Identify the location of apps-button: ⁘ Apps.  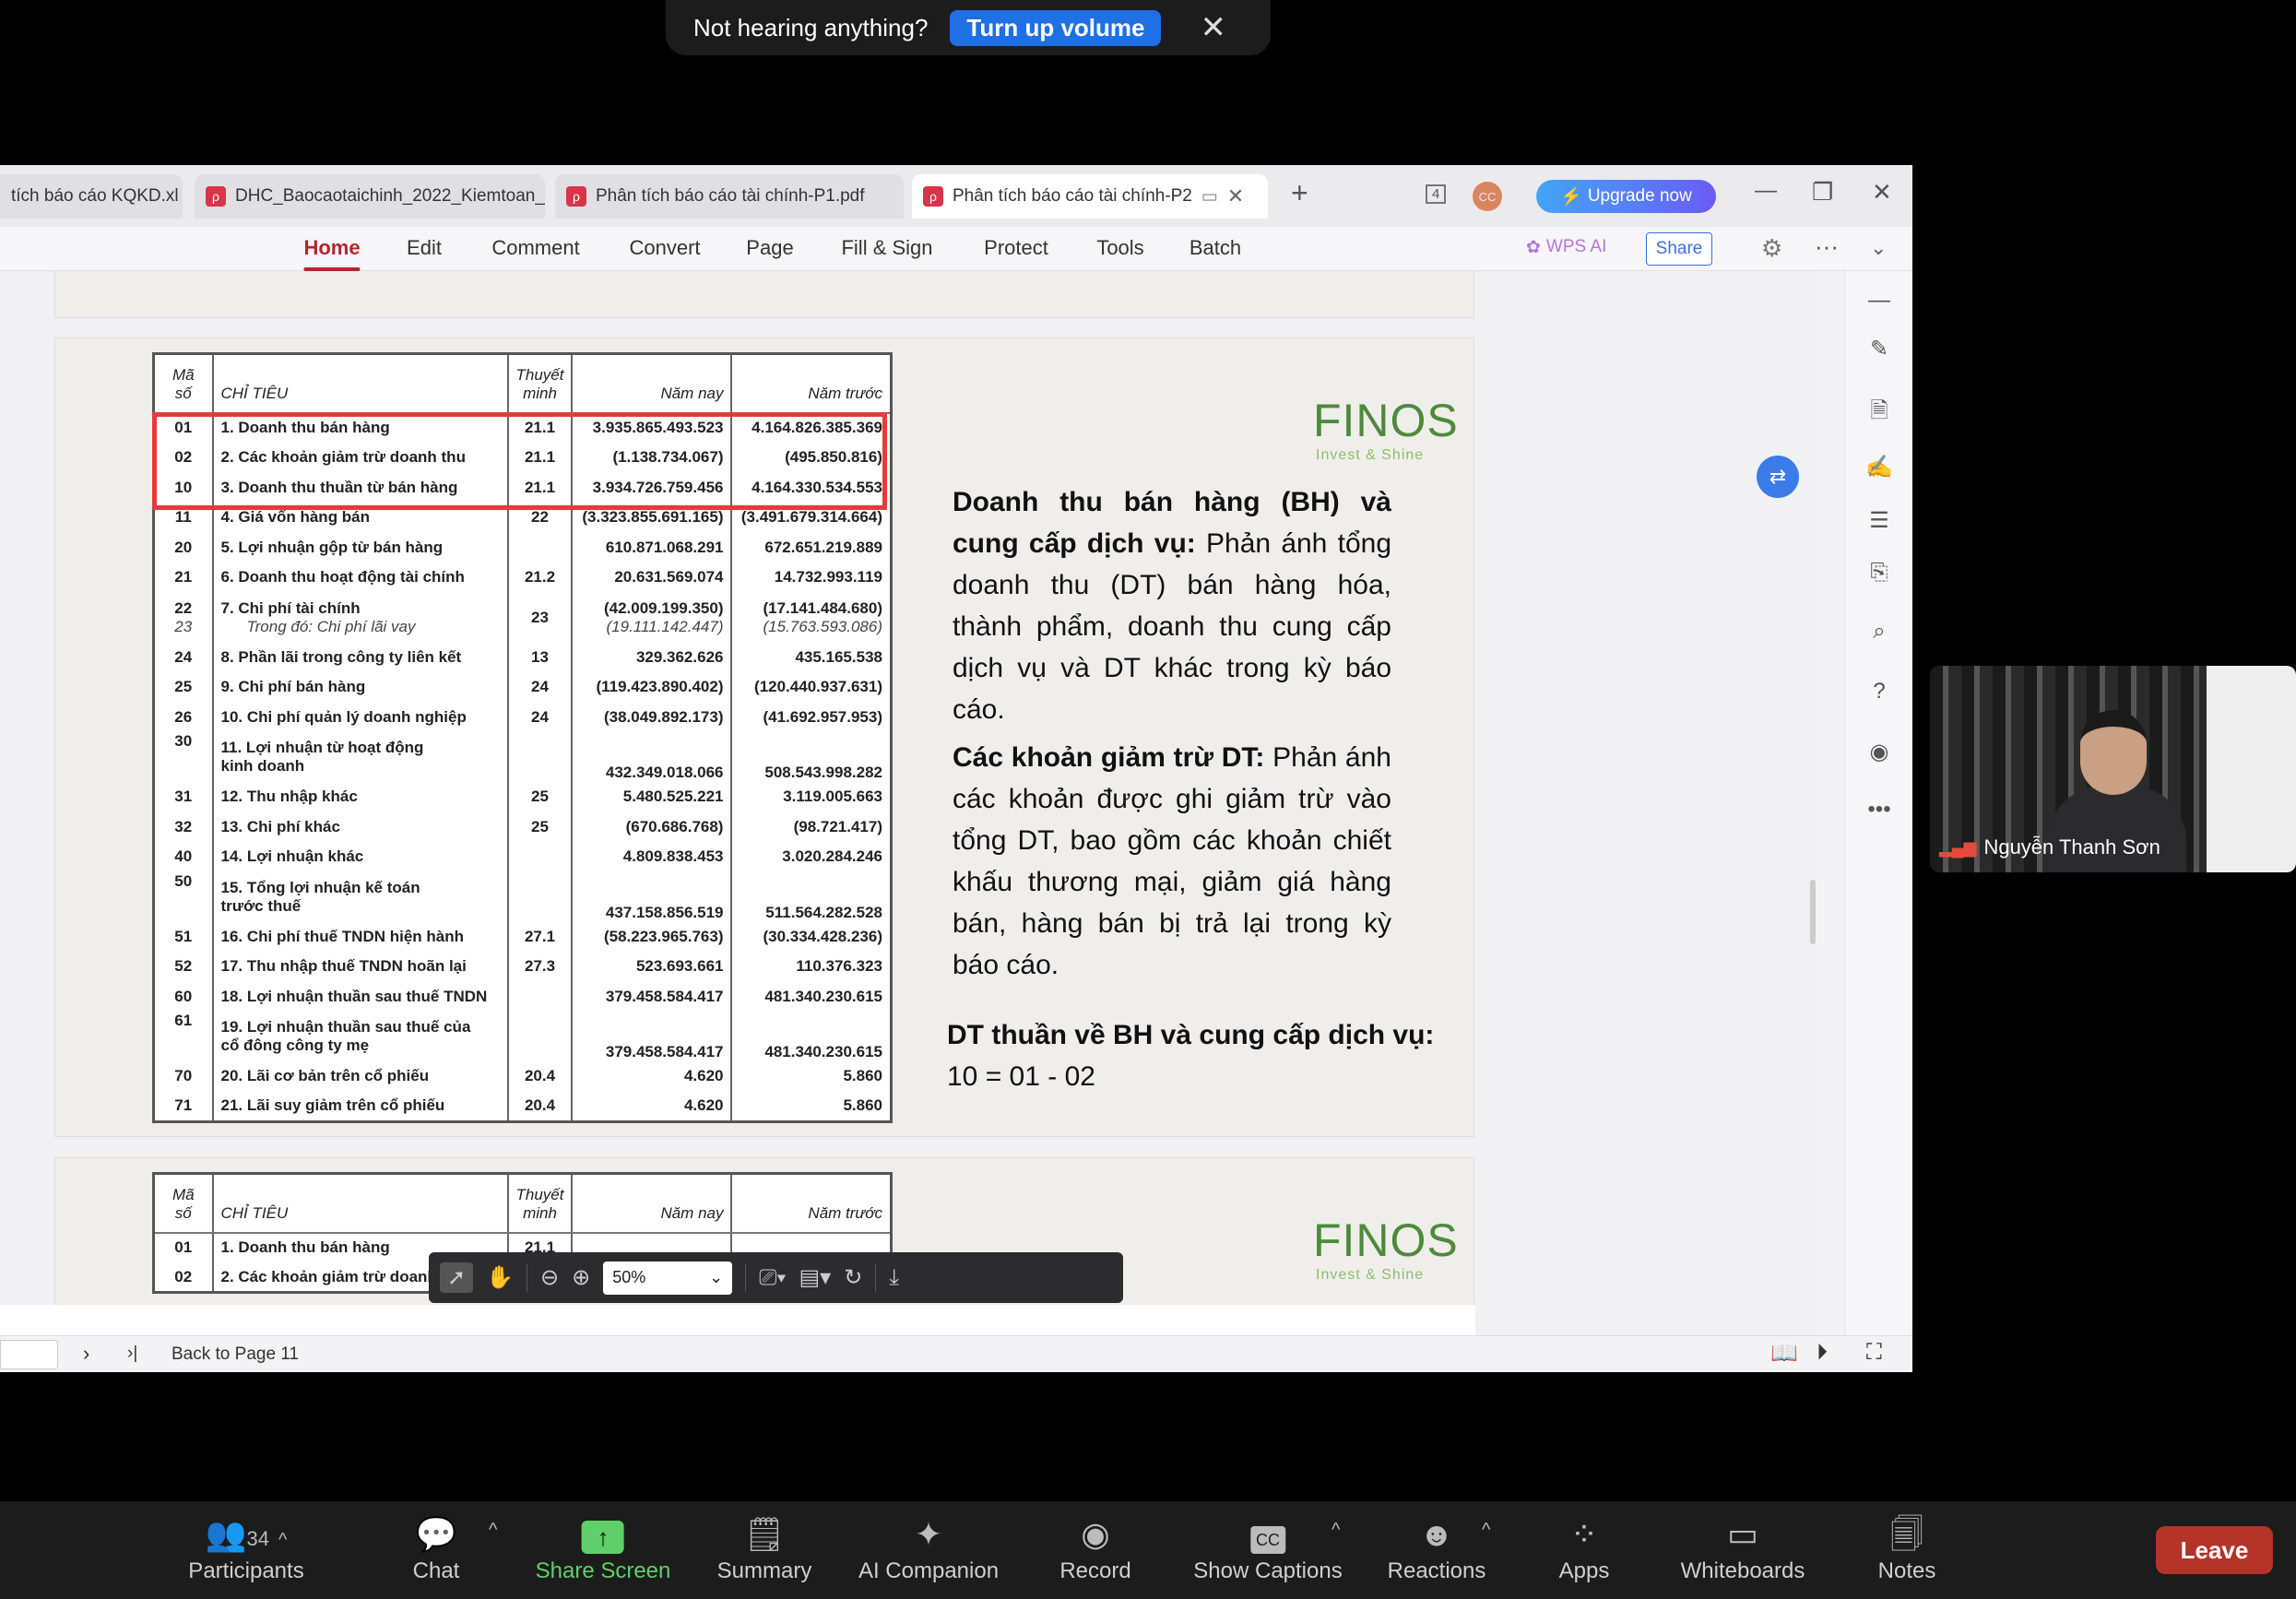
(1584, 1547).